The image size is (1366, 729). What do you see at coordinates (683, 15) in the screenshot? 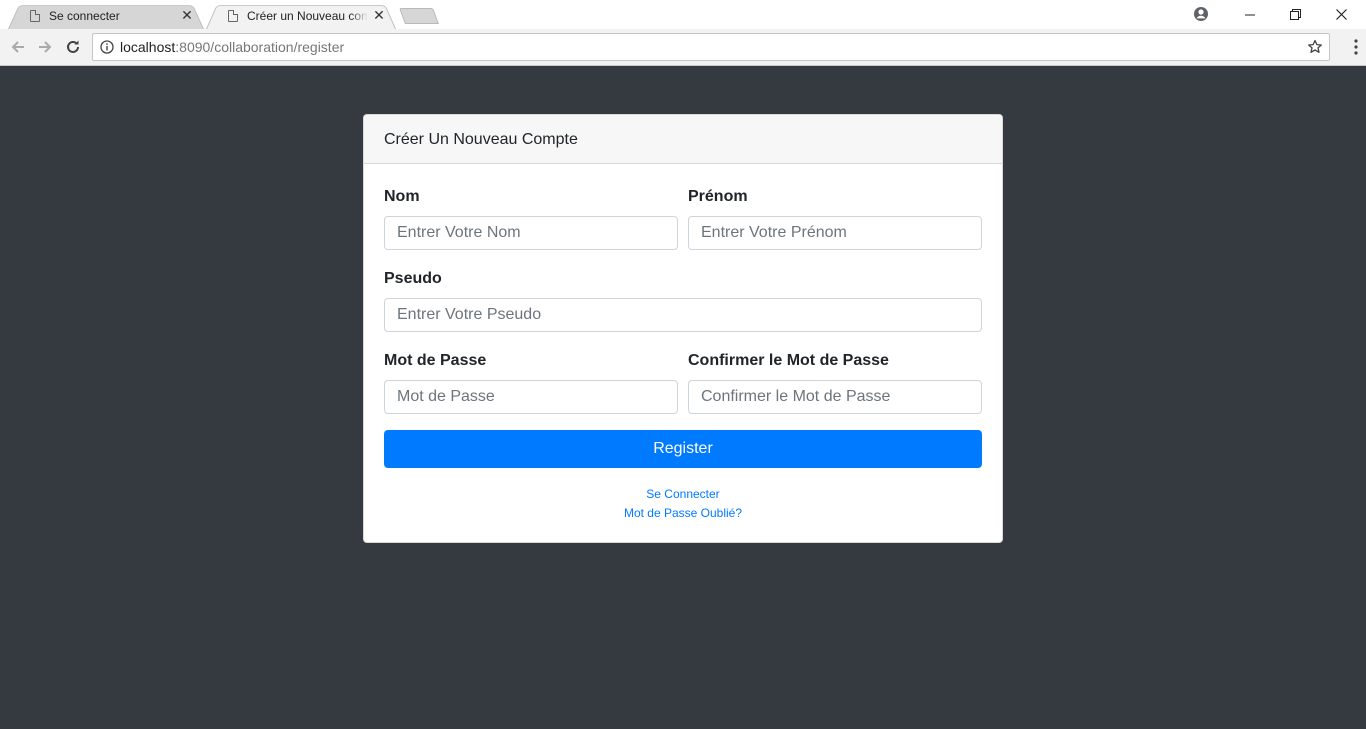
I see `tab-strip: Se connecter ✕ Créer un Nouveau compte ✕` at bounding box center [683, 15].